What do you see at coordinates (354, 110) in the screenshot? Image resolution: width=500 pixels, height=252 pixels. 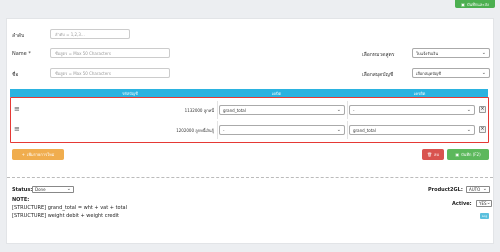 I see `credit-value: -` at bounding box center [354, 110].